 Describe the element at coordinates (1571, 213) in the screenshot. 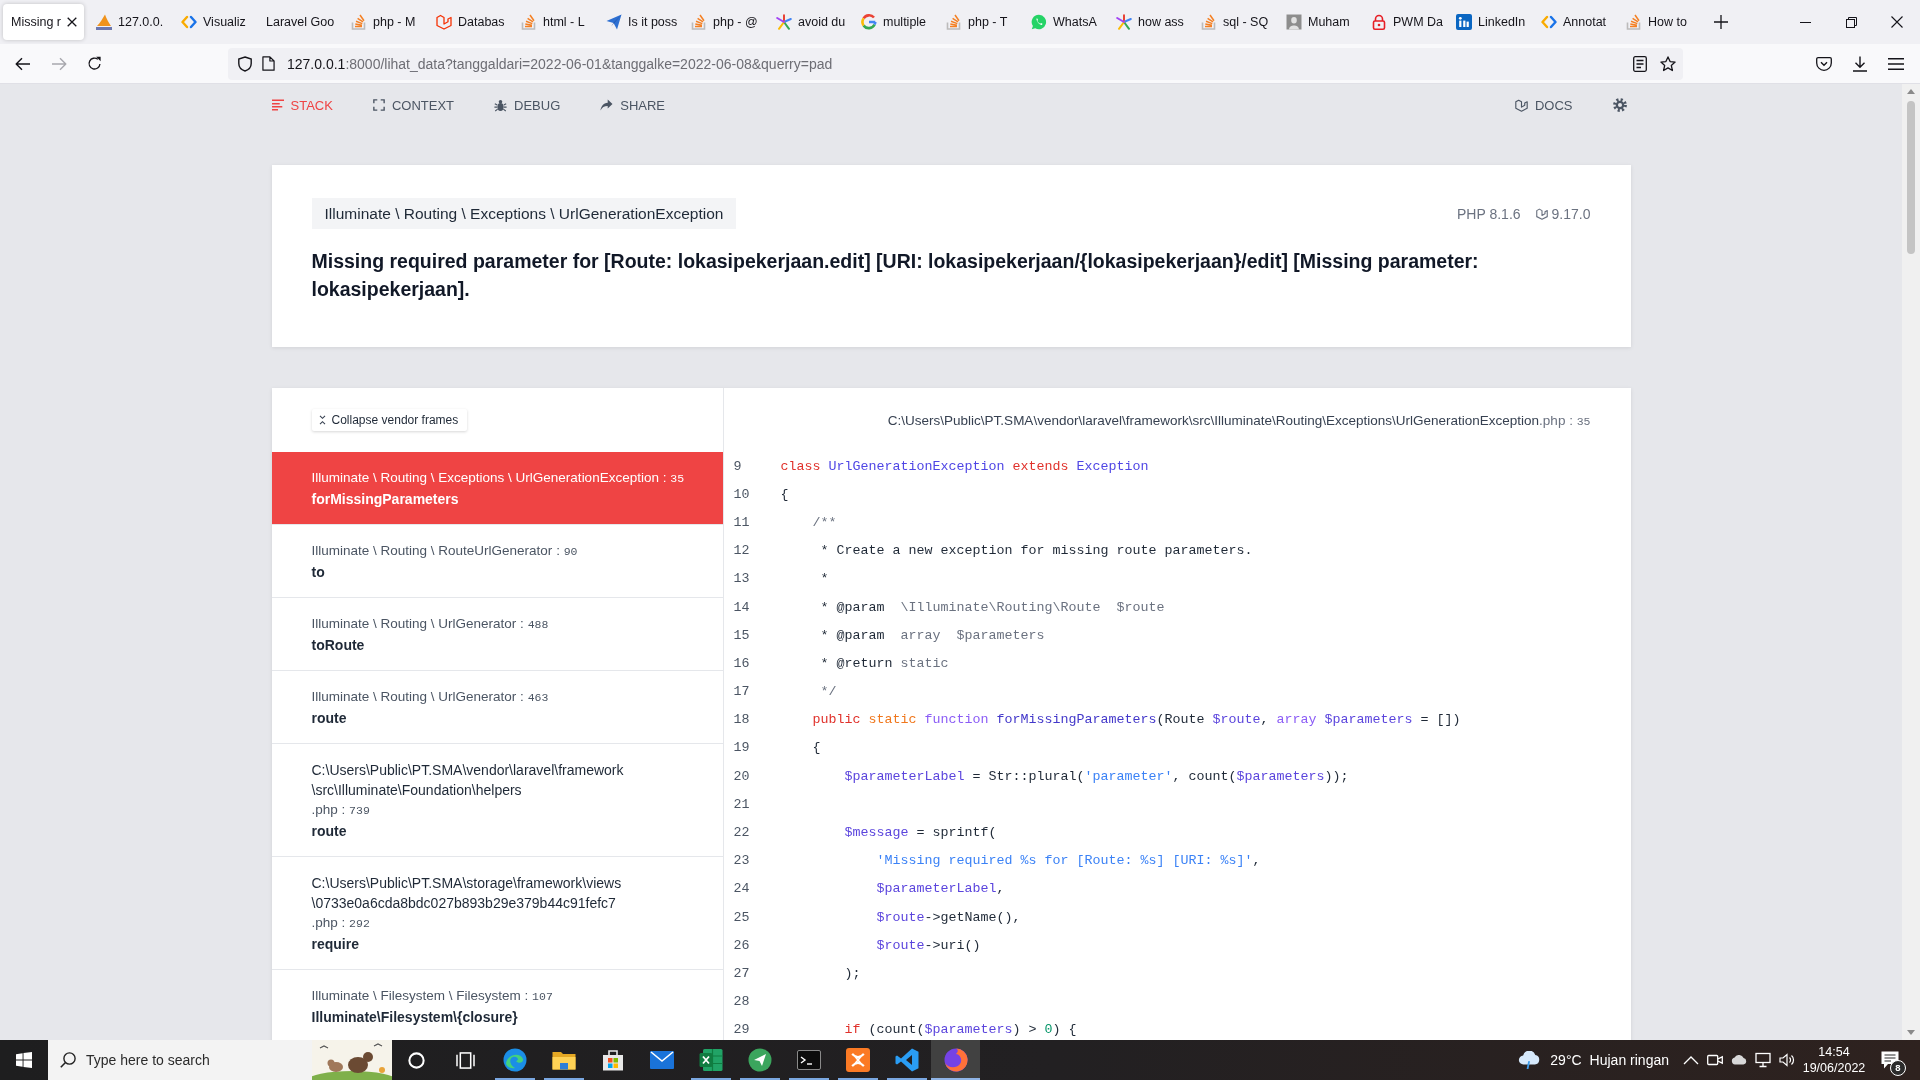

I see `laravel-version: 9.17.0` at that location.